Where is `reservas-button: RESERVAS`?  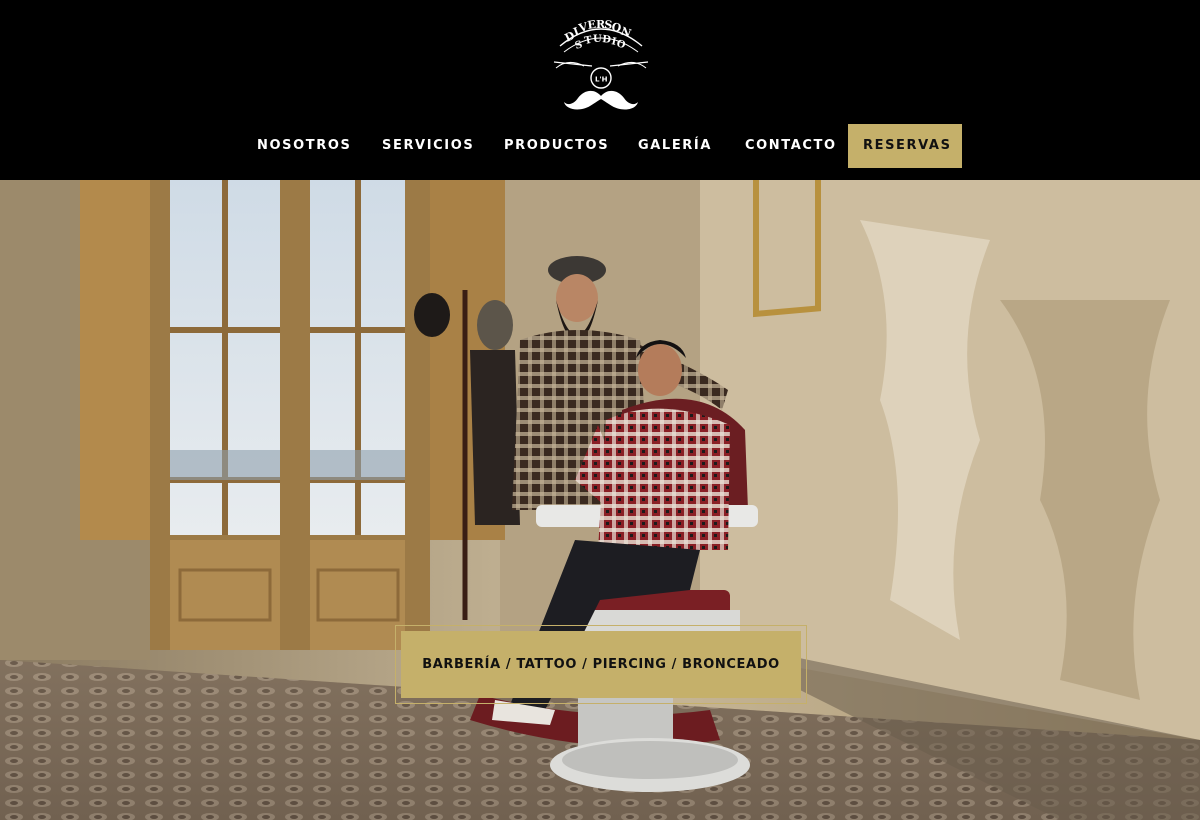 reservas-button: RESERVAS is located at coordinates (905, 146).